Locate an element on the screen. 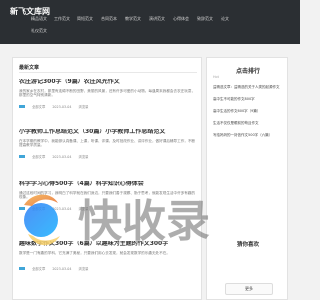  article-title: 小学教师工作总结范文（30篇）小学教师工作总结范文 is located at coordinates (108, 132).